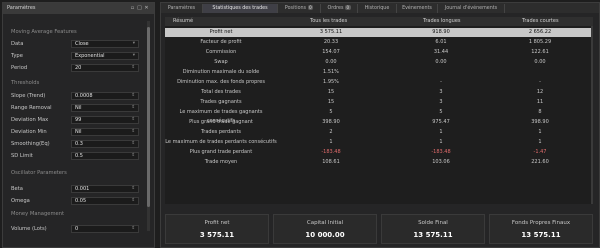  I want to click on table-row: Diminution max. des fonds propres 1.95% - -, so click(379, 82).